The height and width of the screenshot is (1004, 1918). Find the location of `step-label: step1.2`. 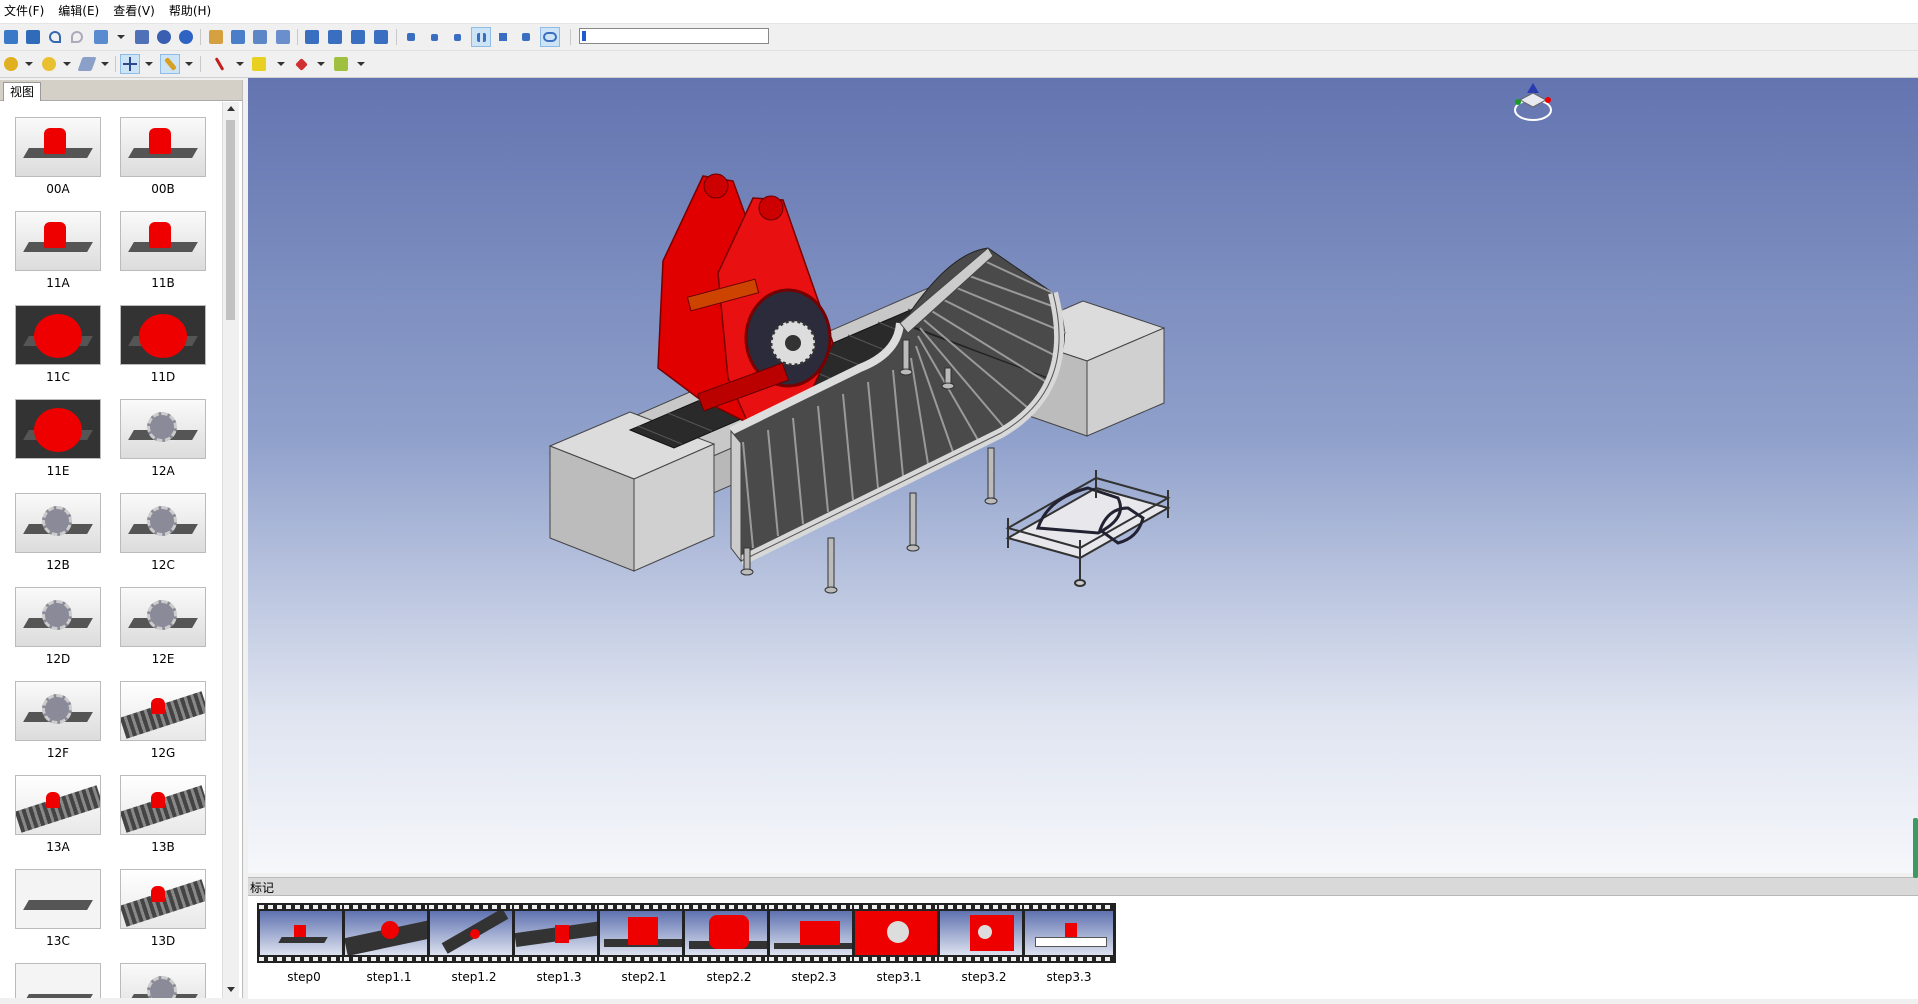

step-label: step1.2 is located at coordinates (474, 977).